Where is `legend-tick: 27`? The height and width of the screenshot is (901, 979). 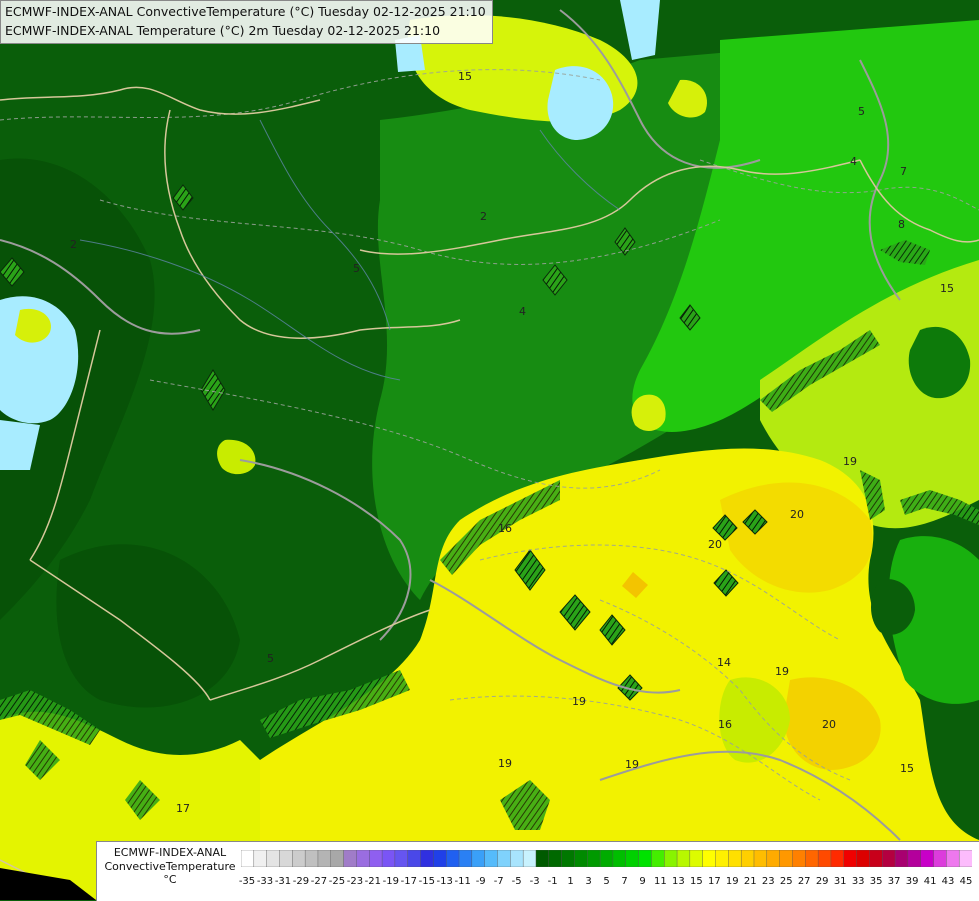 legend-tick: 27 is located at coordinates (804, 881).